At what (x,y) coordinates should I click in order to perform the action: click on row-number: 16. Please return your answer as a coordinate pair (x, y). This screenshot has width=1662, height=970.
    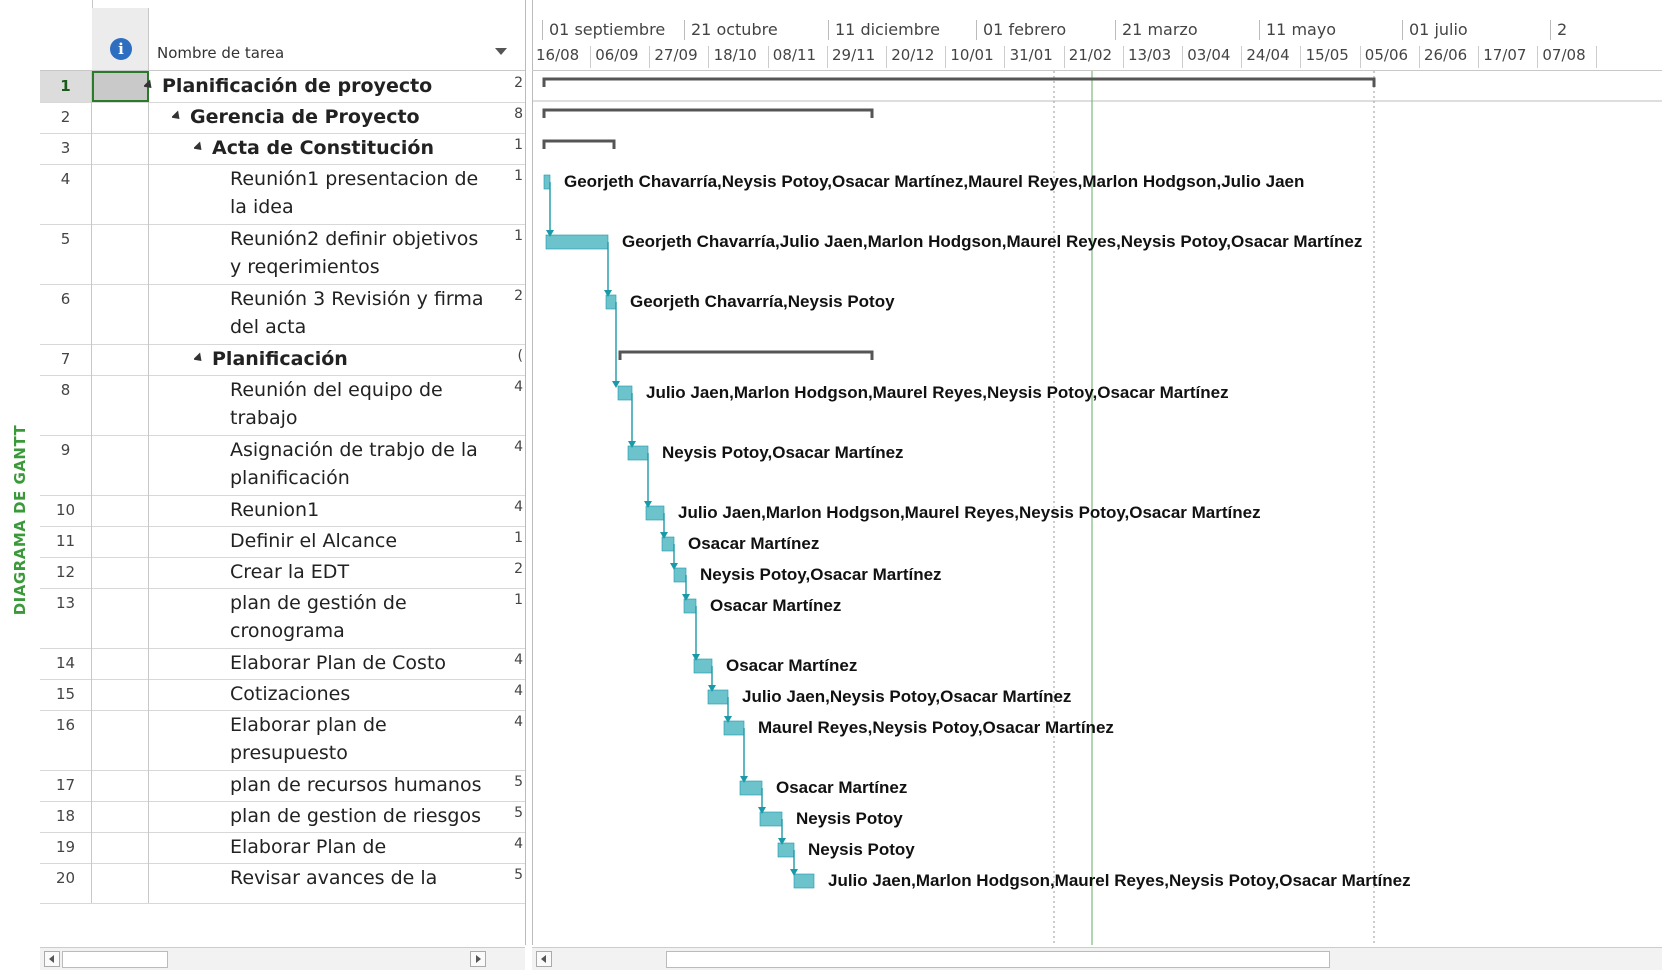
    Looking at the image, I should click on (66, 740).